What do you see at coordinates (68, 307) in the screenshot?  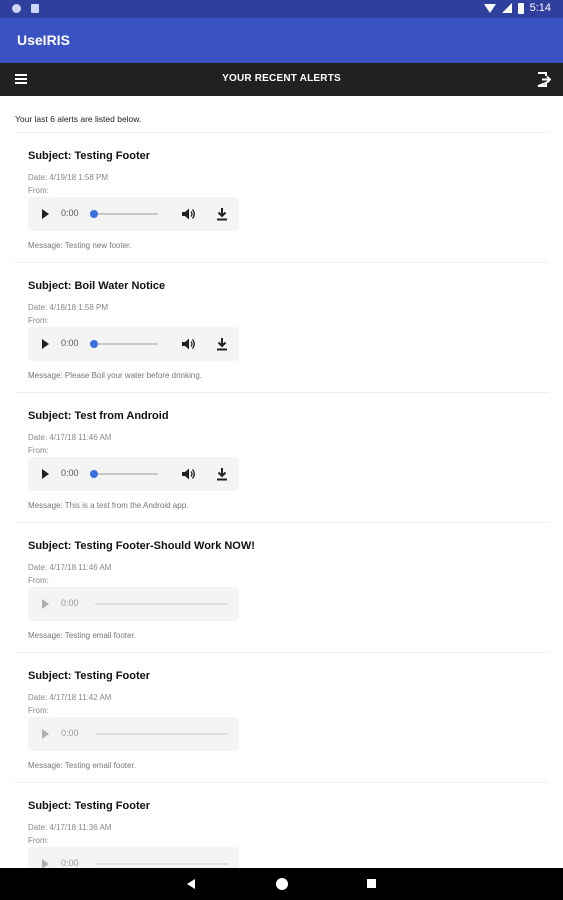 I see `alert-date: Date: 4/18/18 1:58 PM` at bounding box center [68, 307].